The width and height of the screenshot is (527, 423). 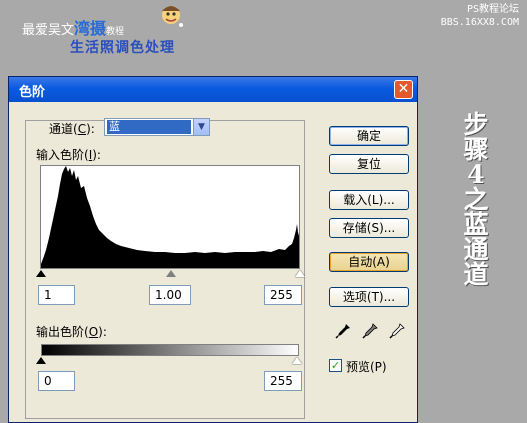 What do you see at coordinates (41, 273) in the screenshot?
I see `input-black-point-handle` at bounding box center [41, 273].